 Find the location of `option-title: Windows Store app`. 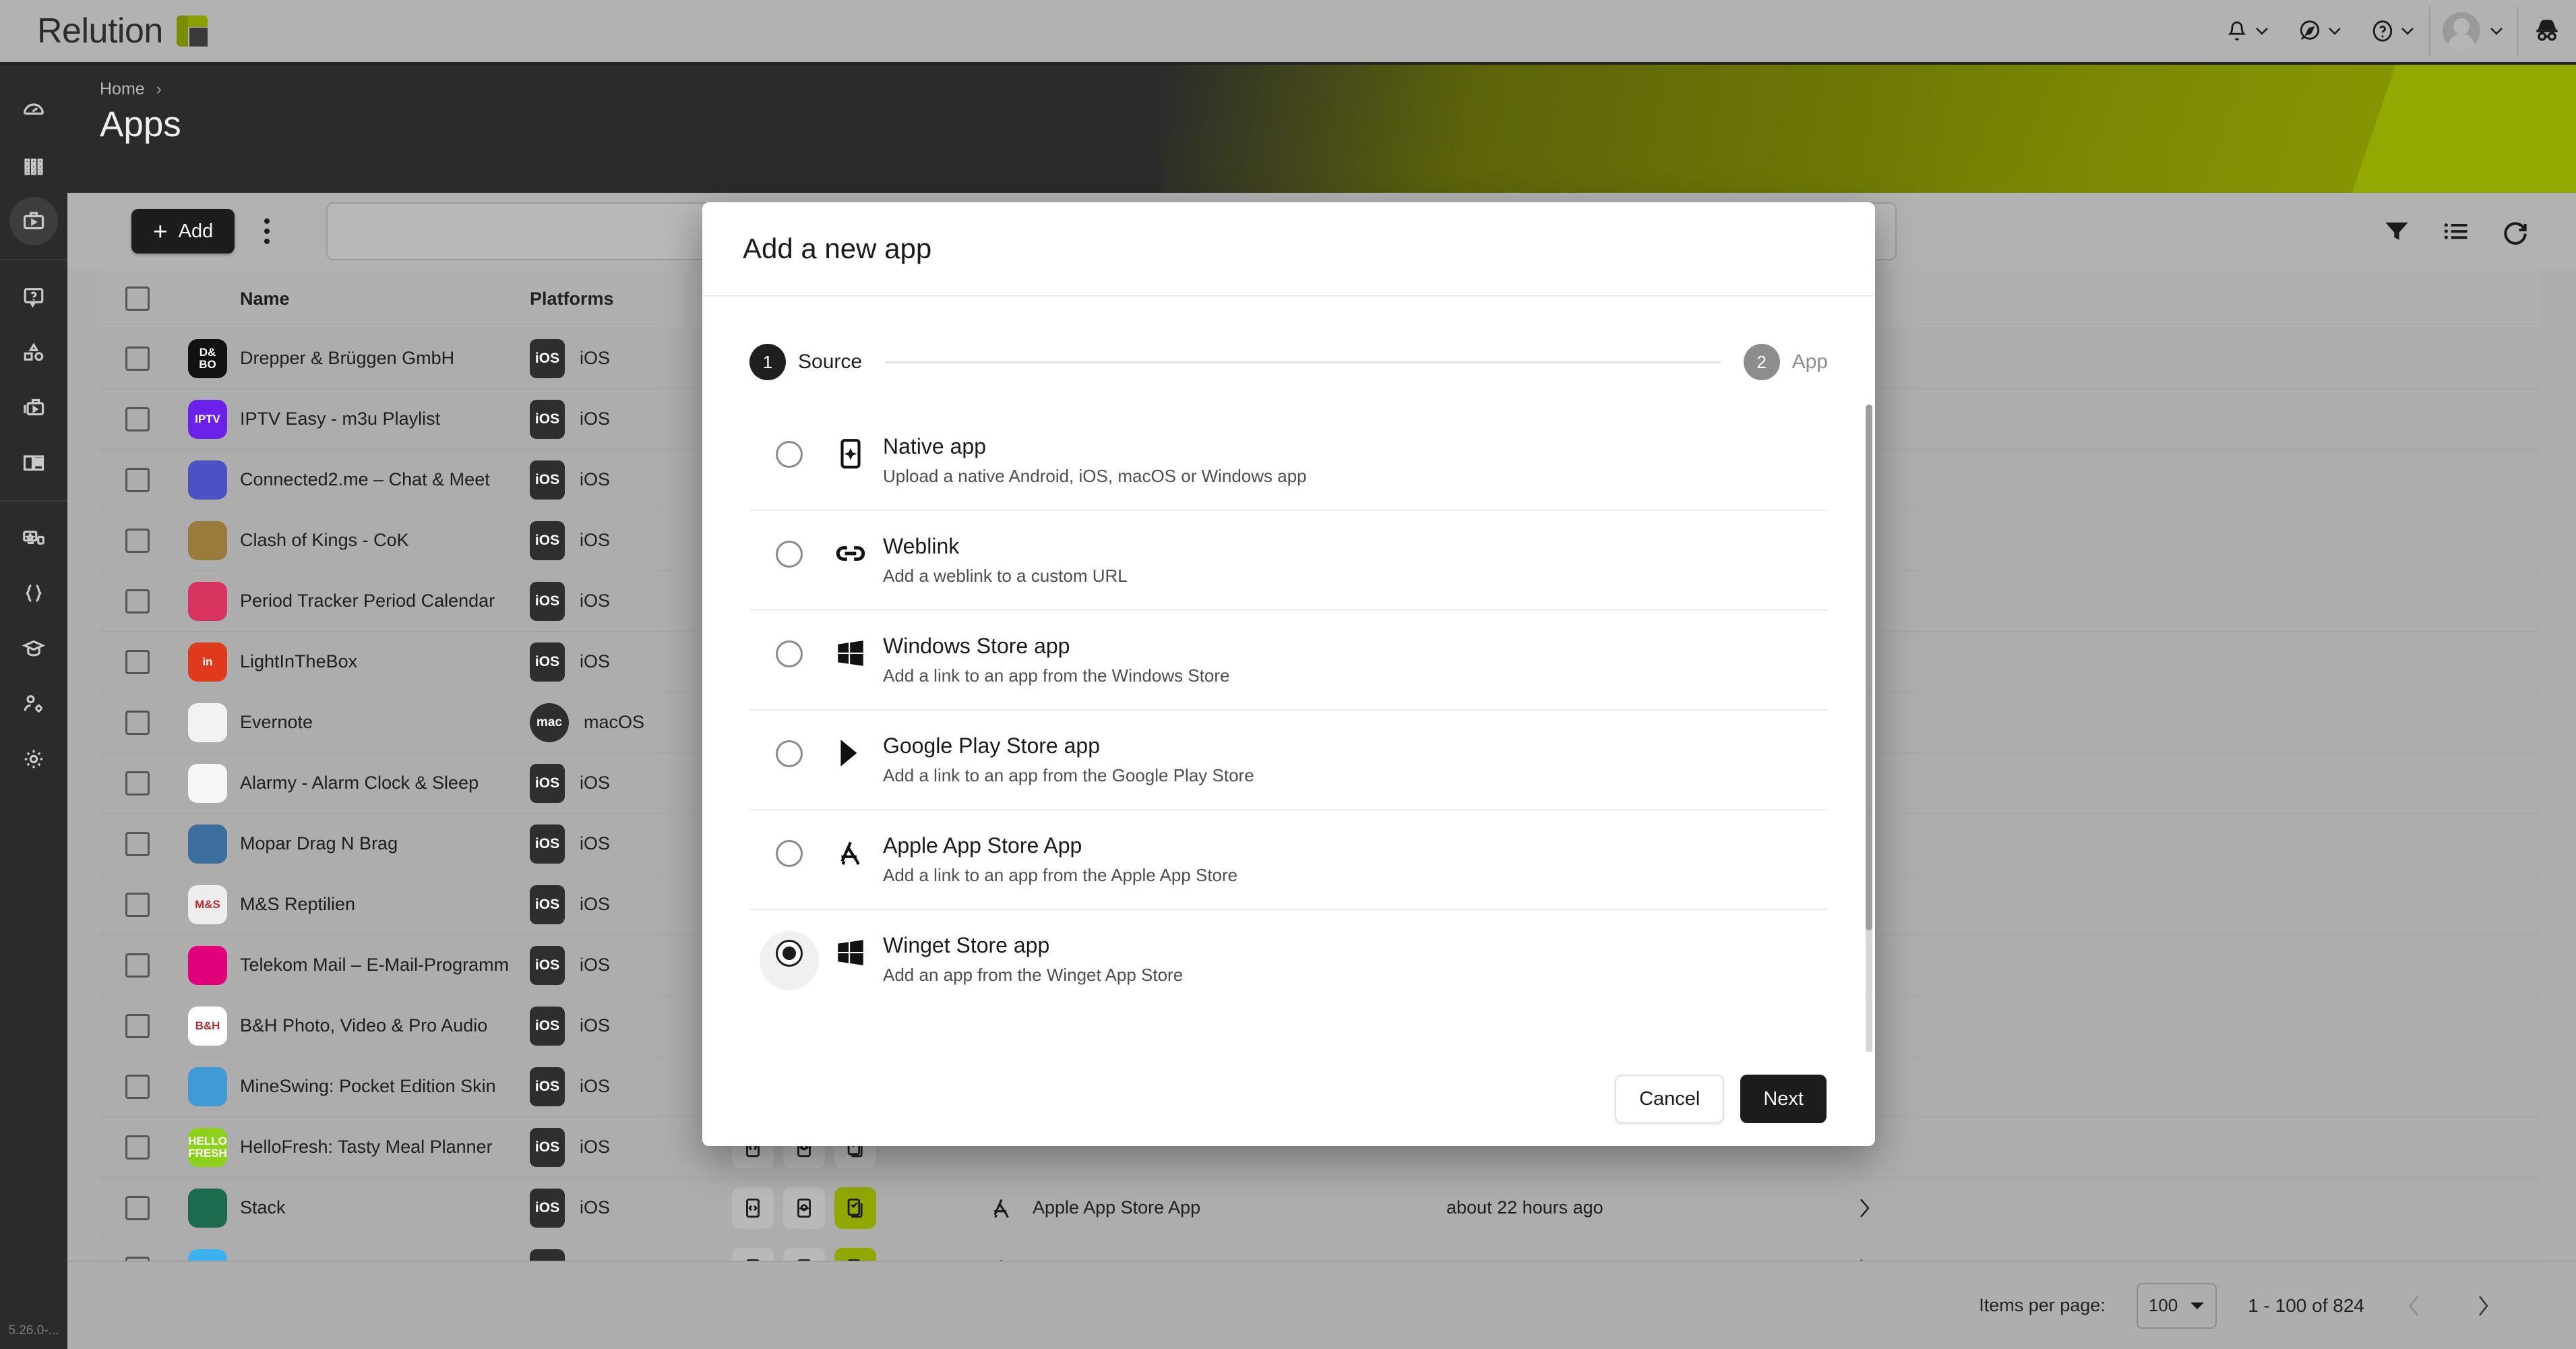

option-title: Windows Store app is located at coordinates (977, 646).